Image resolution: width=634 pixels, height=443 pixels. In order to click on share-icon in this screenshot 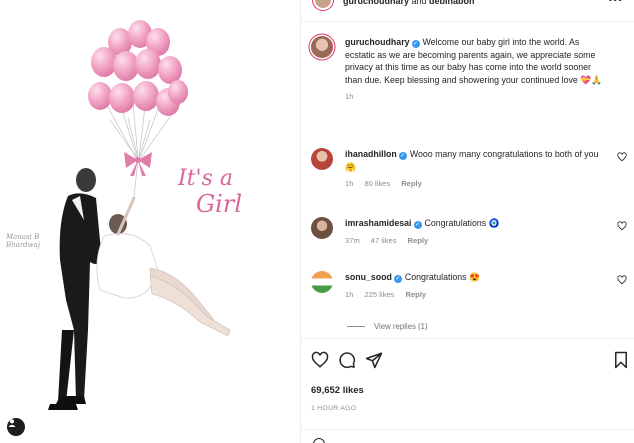, I will do `click(374, 360)`.